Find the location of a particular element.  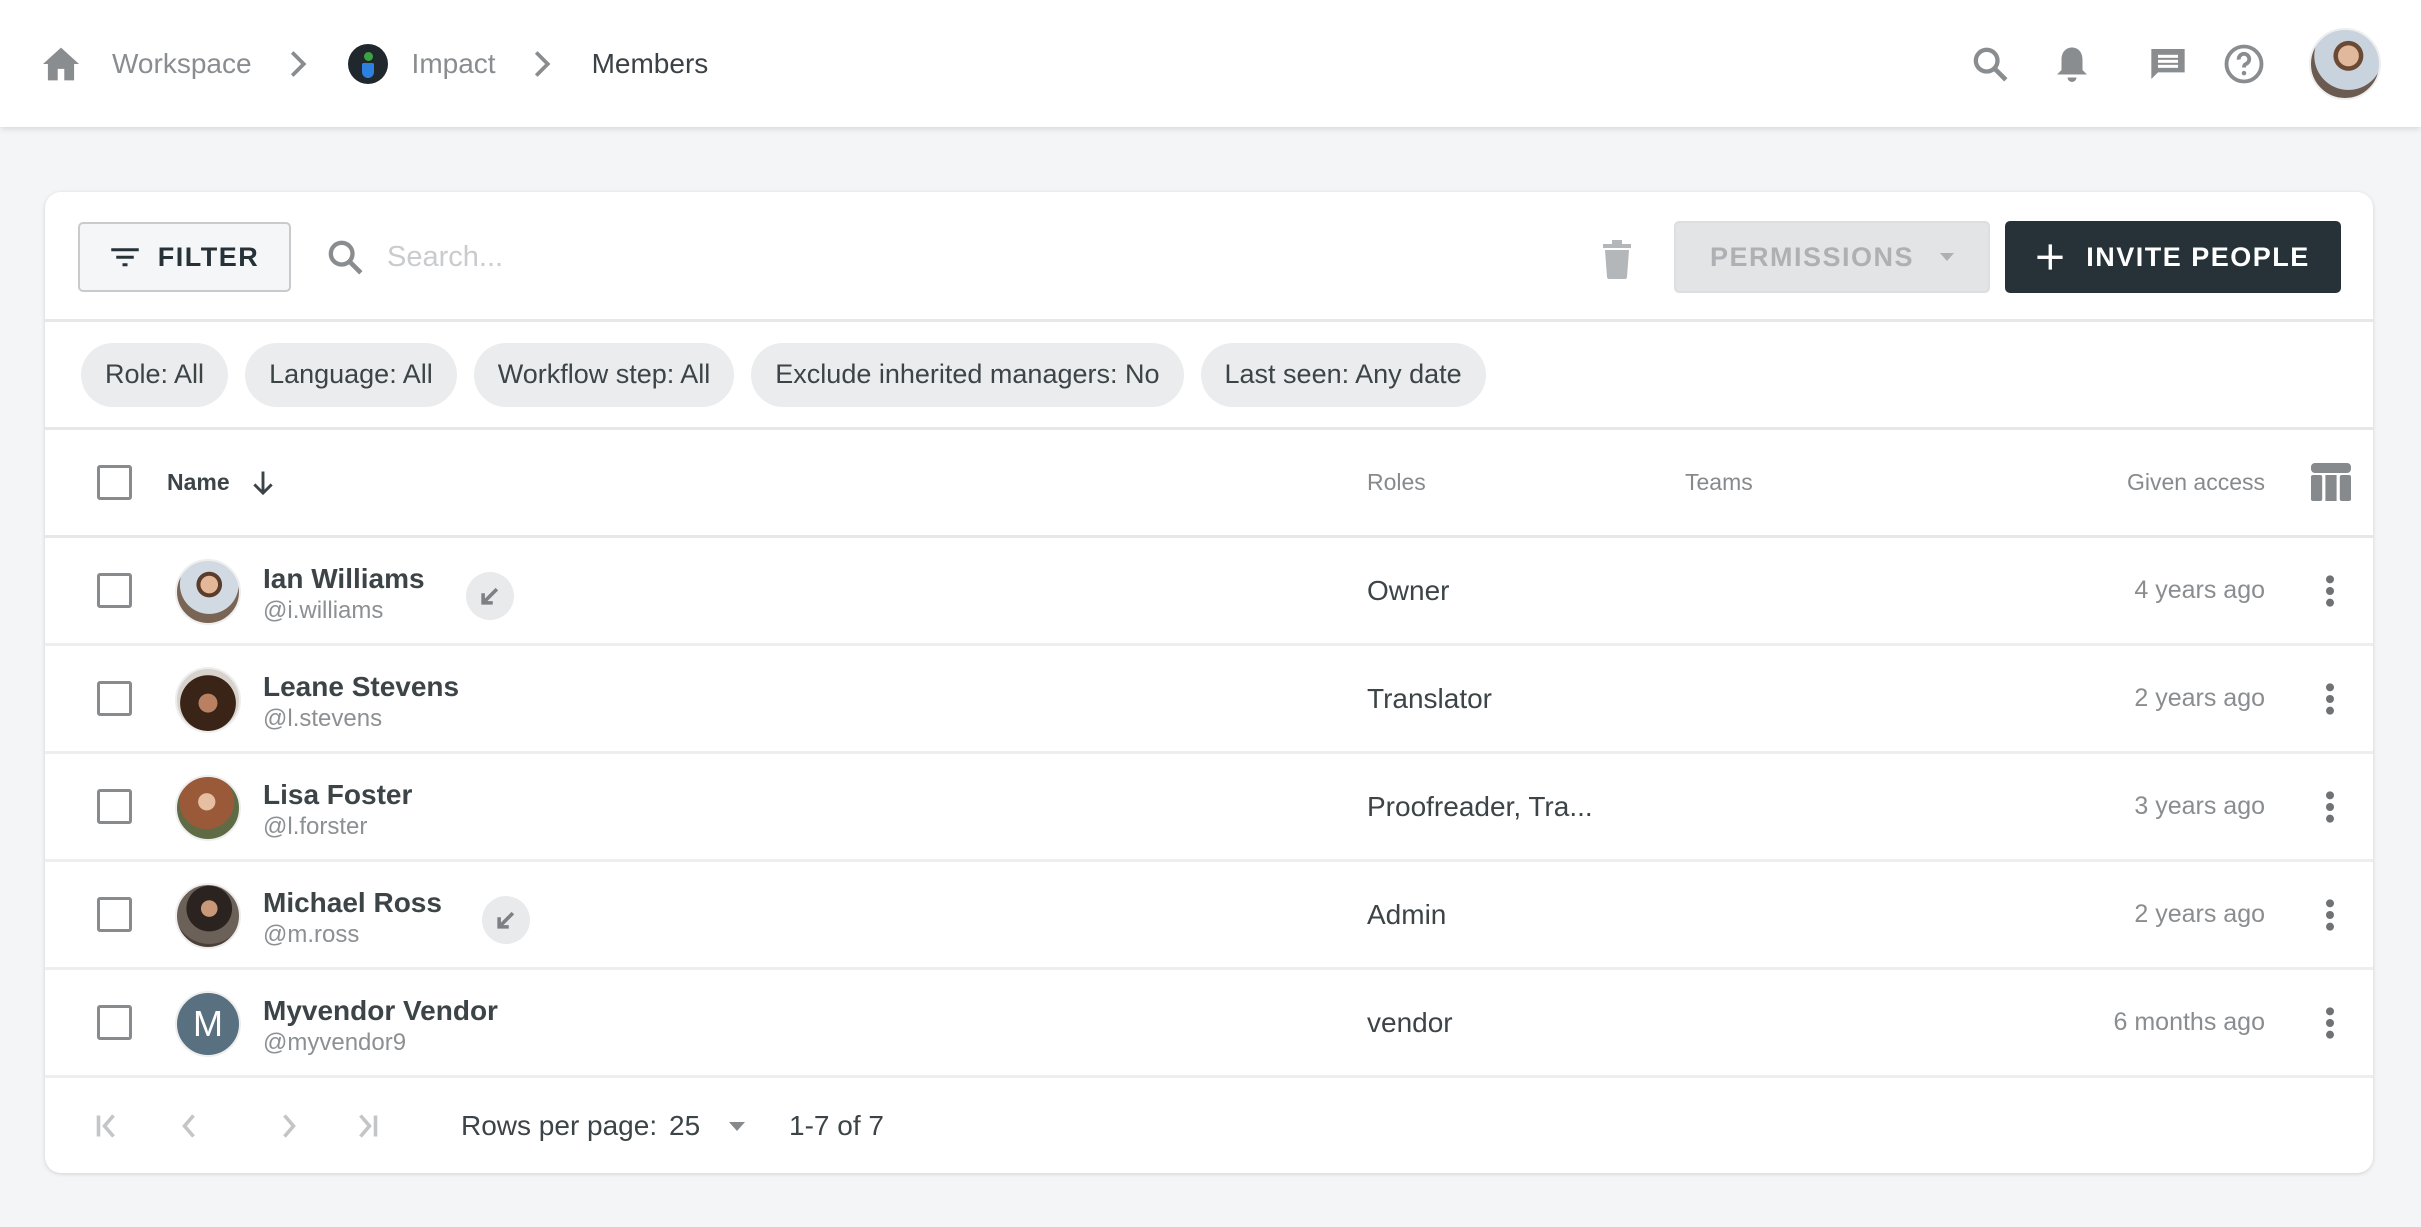

table-columns-icon is located at coordinates (2331, 482).